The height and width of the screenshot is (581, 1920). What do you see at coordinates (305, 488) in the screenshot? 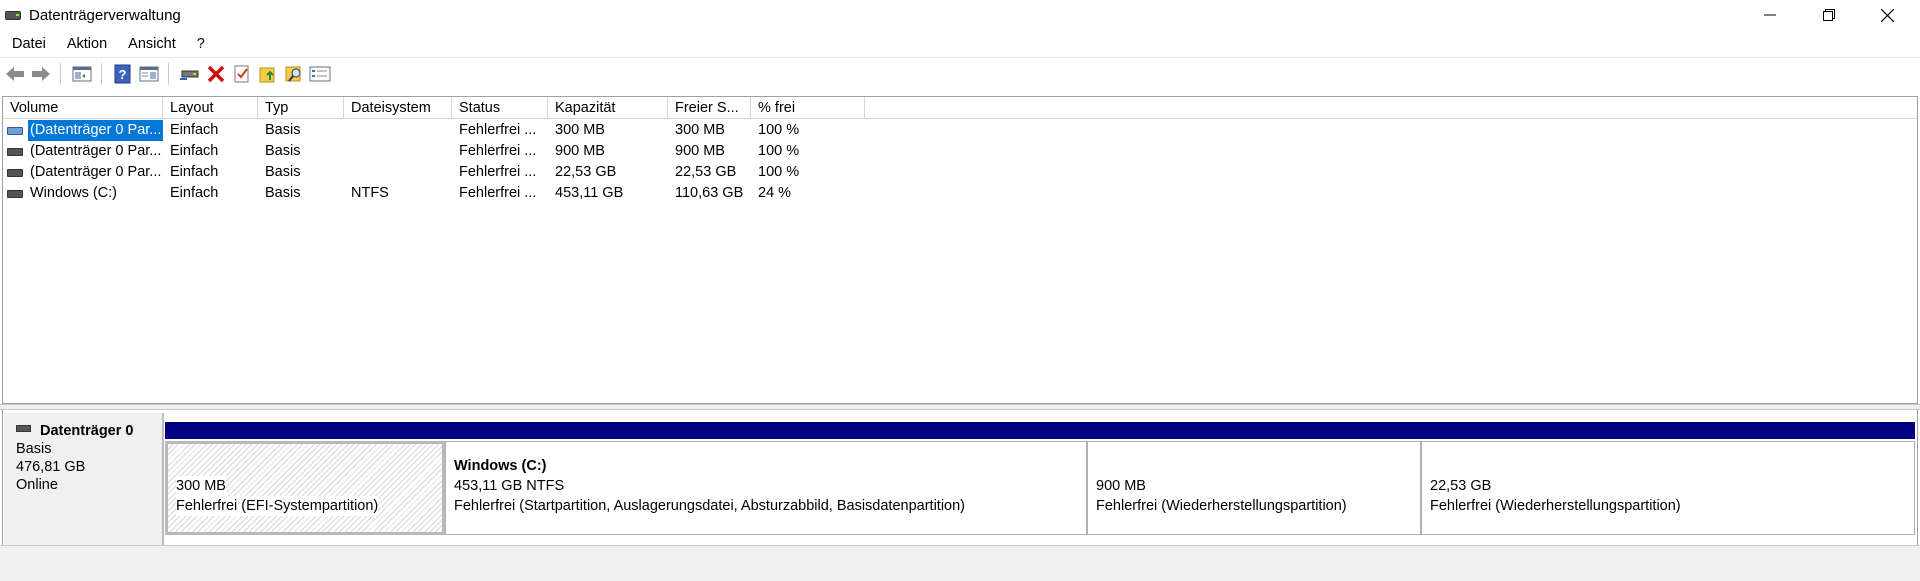
I see `partition-body: 300 MB Fehlerfrei (EFI-Systempartition)` at bounding box center [305, 488].